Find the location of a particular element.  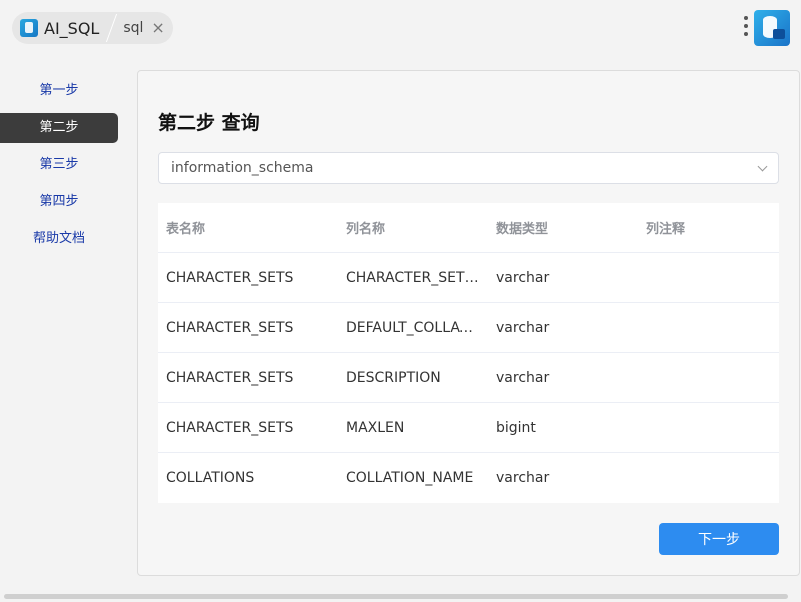

table-cell: DESCRIPTION is located at coordinates (393, 377).